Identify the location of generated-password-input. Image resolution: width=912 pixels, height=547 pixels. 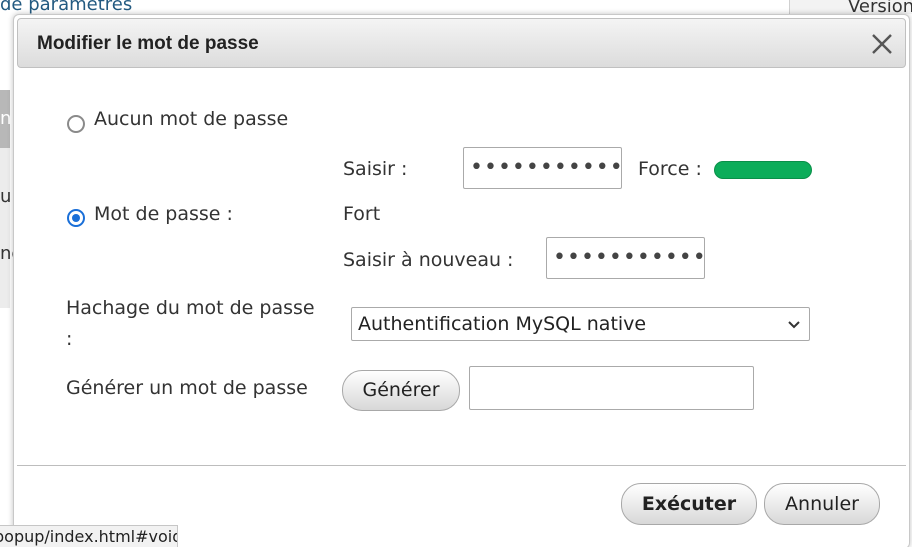
(611, 388).